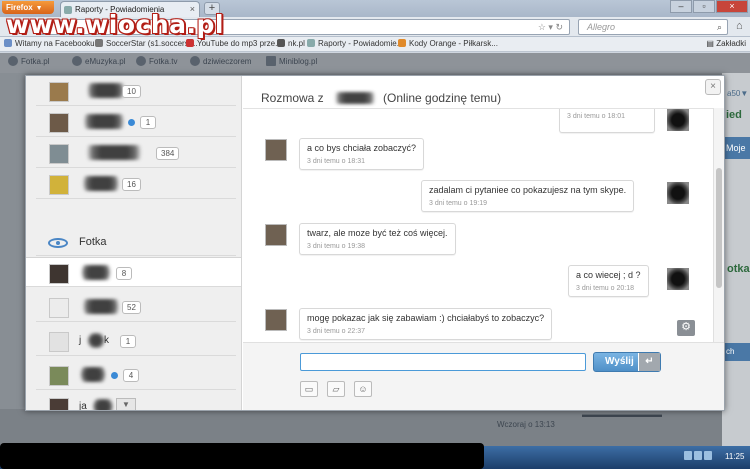  I want to click on site-nav-emuzyka: eMuzyka.pl, so click(98, 62).